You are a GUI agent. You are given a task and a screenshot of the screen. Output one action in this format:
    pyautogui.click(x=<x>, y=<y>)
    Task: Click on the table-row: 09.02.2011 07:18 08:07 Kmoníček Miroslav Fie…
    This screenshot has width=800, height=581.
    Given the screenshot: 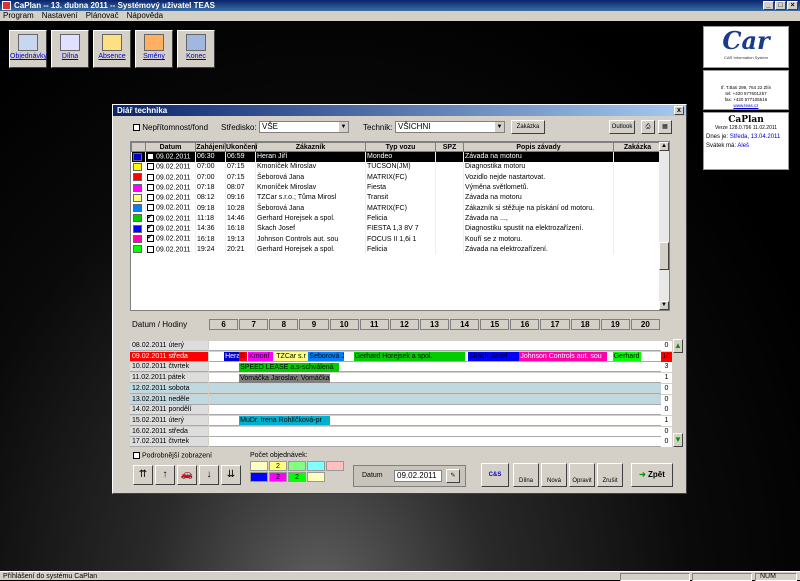 What is the action you would take?
    pyautogui.click(x=396, y=187)
    